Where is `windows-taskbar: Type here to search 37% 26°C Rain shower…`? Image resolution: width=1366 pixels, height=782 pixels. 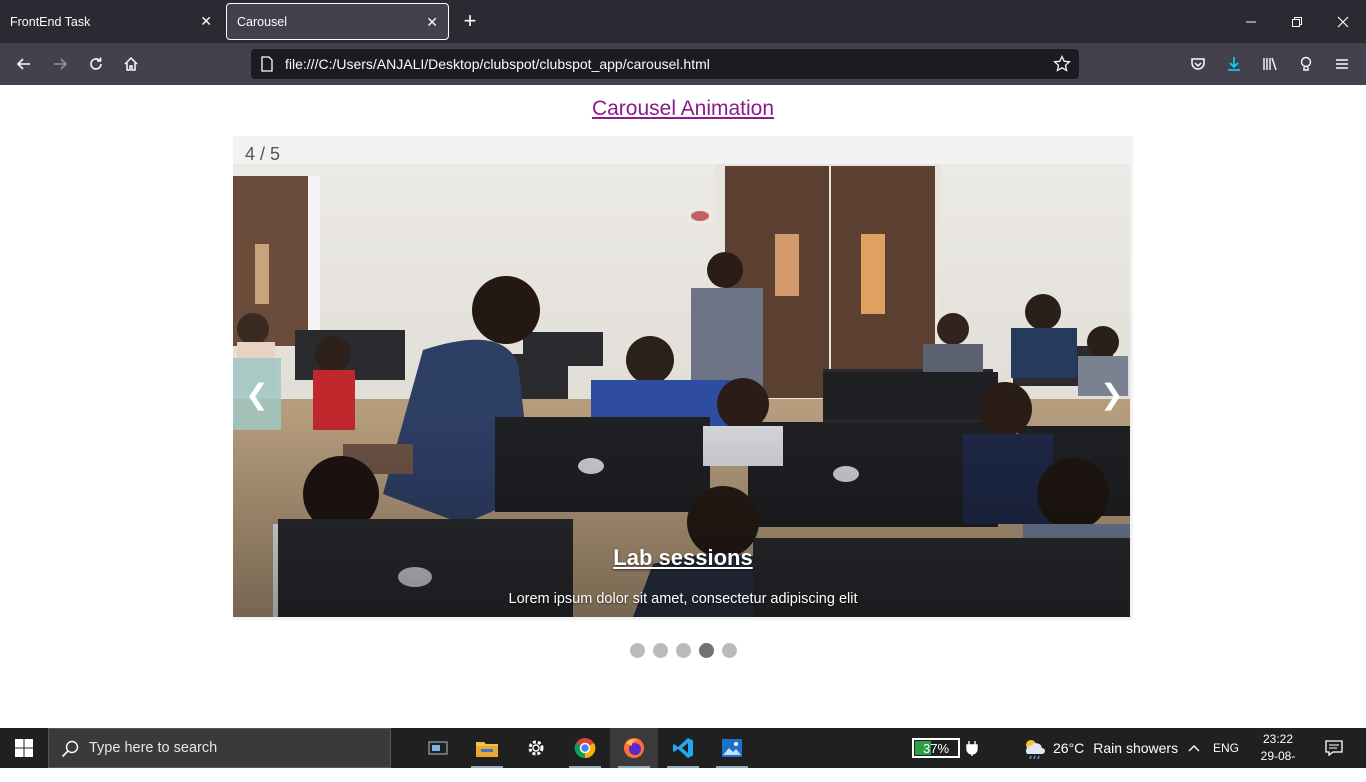
windows-taskbar: Type here to search 37% 26°C Rain shower… is located at coordinates (683, 754).